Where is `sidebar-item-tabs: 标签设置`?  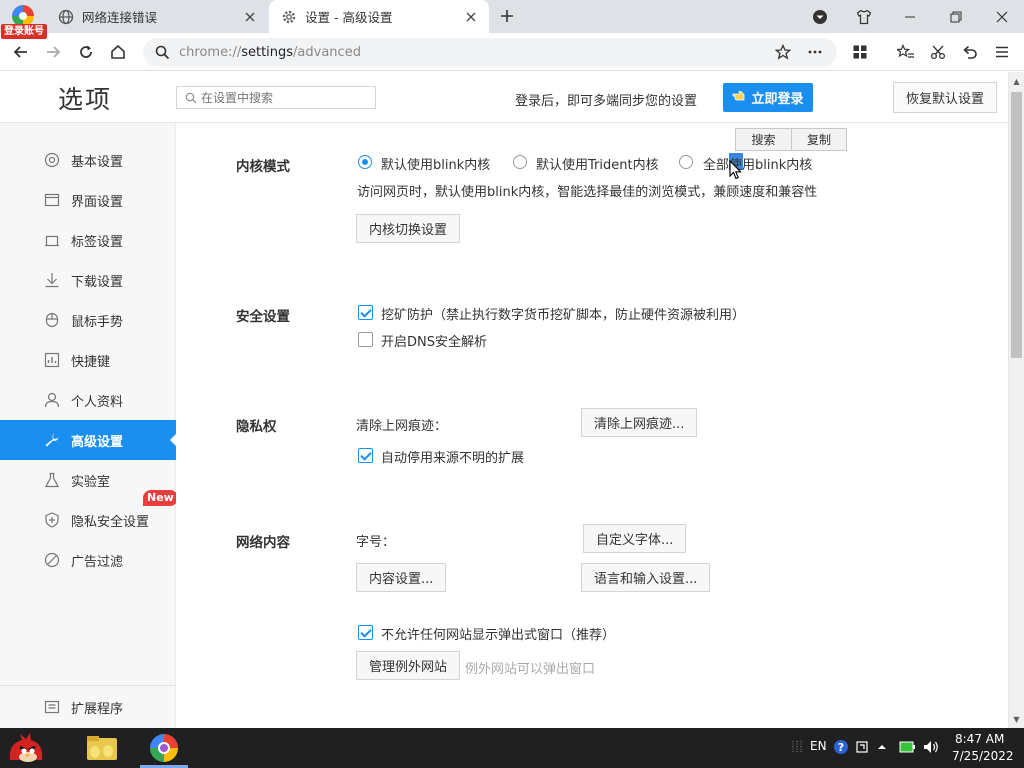
sidebar-item-tabs: 标签设置 is located at coordinates (88, 240).